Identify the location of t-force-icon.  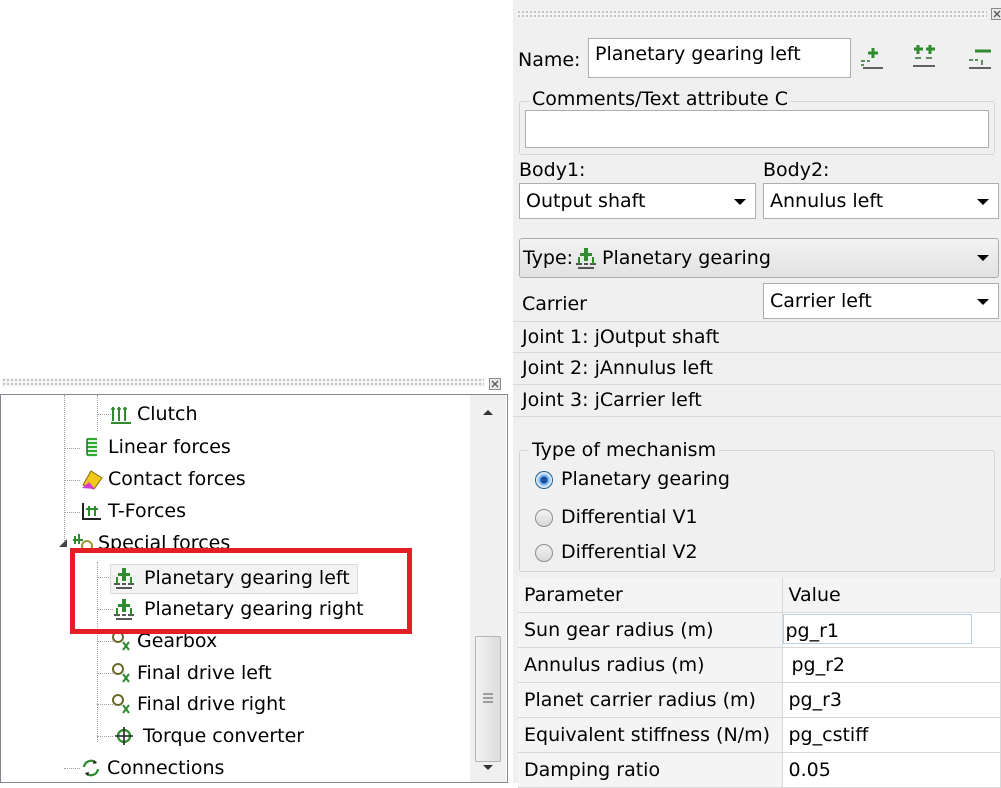
(92, 511).